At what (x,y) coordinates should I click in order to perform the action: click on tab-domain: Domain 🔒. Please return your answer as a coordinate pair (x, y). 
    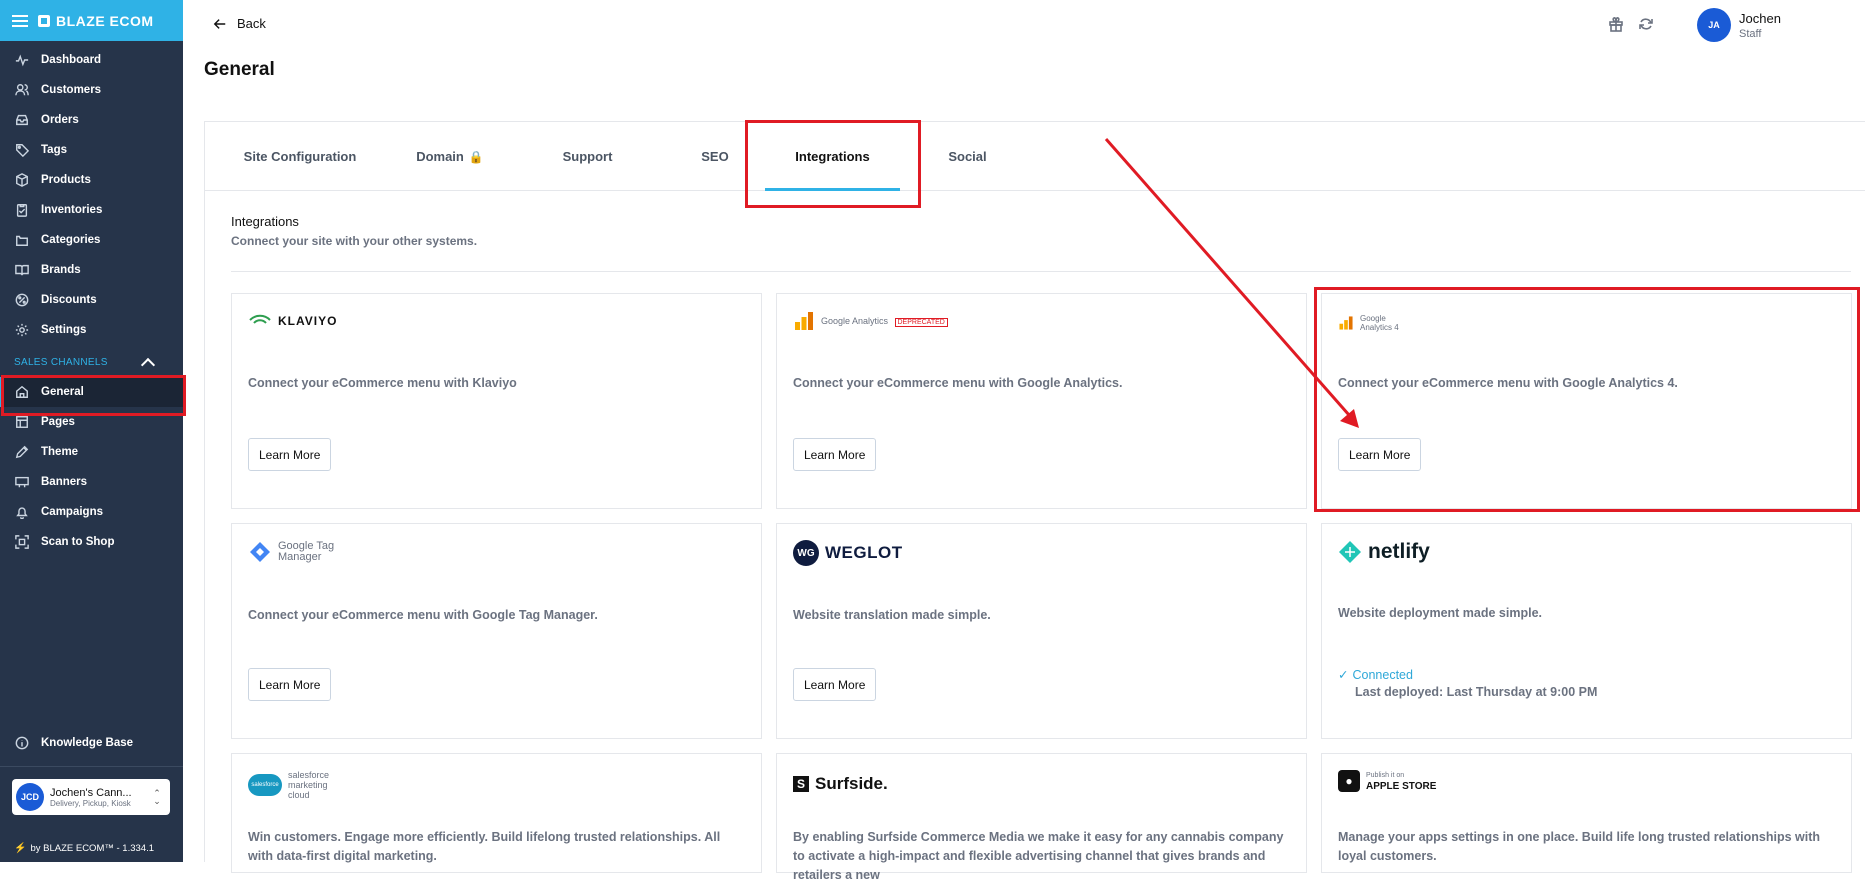
    Looking at the image, I should click on (450, 156).